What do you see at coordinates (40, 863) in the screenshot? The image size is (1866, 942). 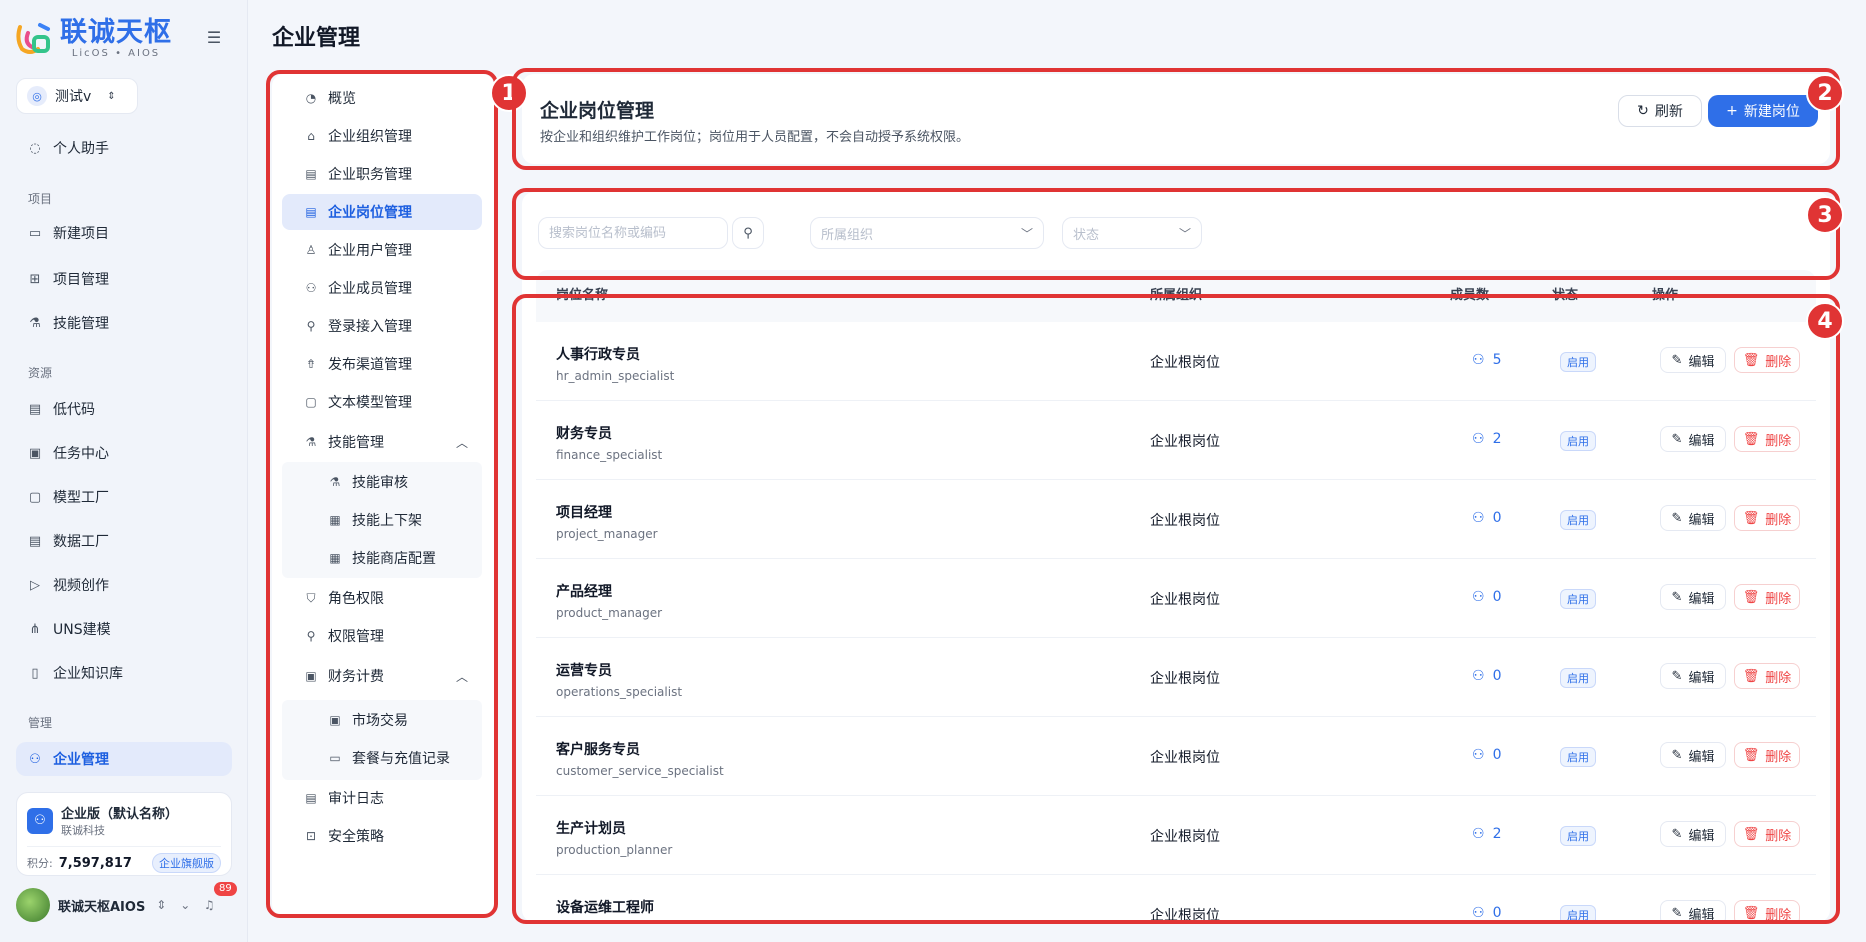 I see `points-label: 积分:` at bounding box center [40, 863].